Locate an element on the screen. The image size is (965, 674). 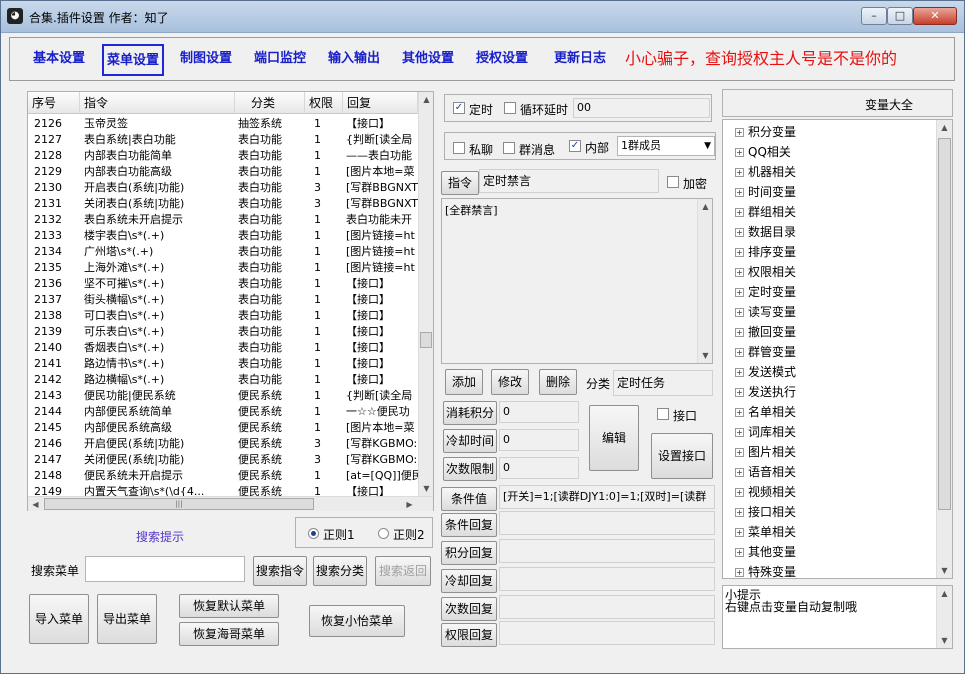
cooldown-reply-input is located at coordinates (607, 579).